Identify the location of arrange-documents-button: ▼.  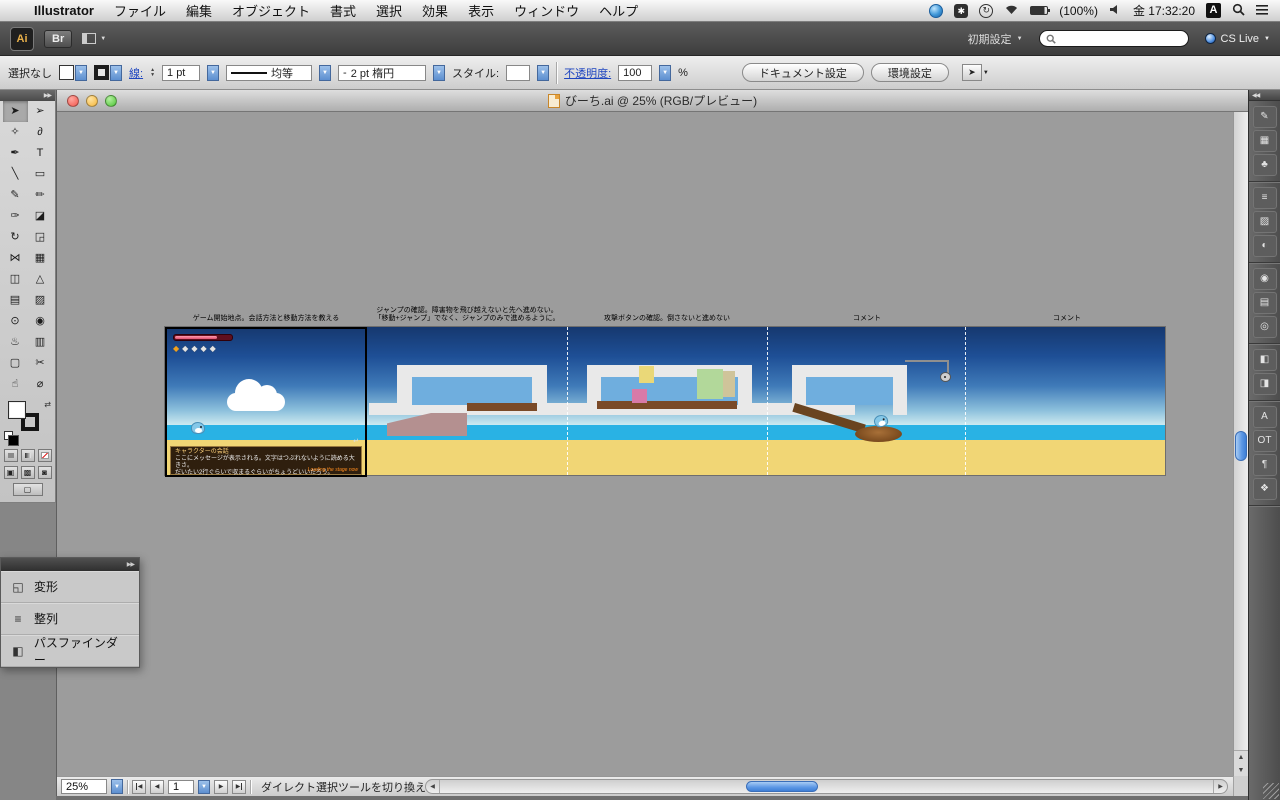
(94, 38).